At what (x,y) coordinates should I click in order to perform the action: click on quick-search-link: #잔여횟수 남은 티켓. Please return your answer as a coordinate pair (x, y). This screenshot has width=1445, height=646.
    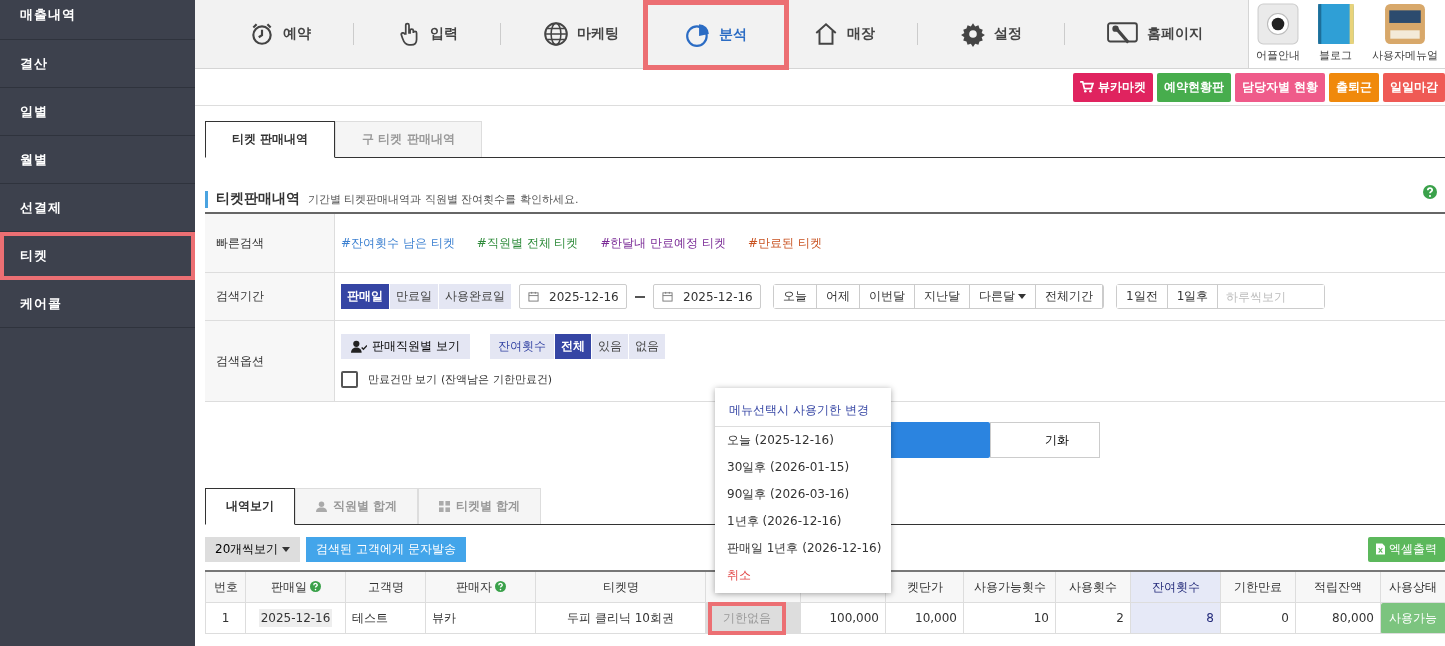
    Looking at the image, I should click on (398, 243).